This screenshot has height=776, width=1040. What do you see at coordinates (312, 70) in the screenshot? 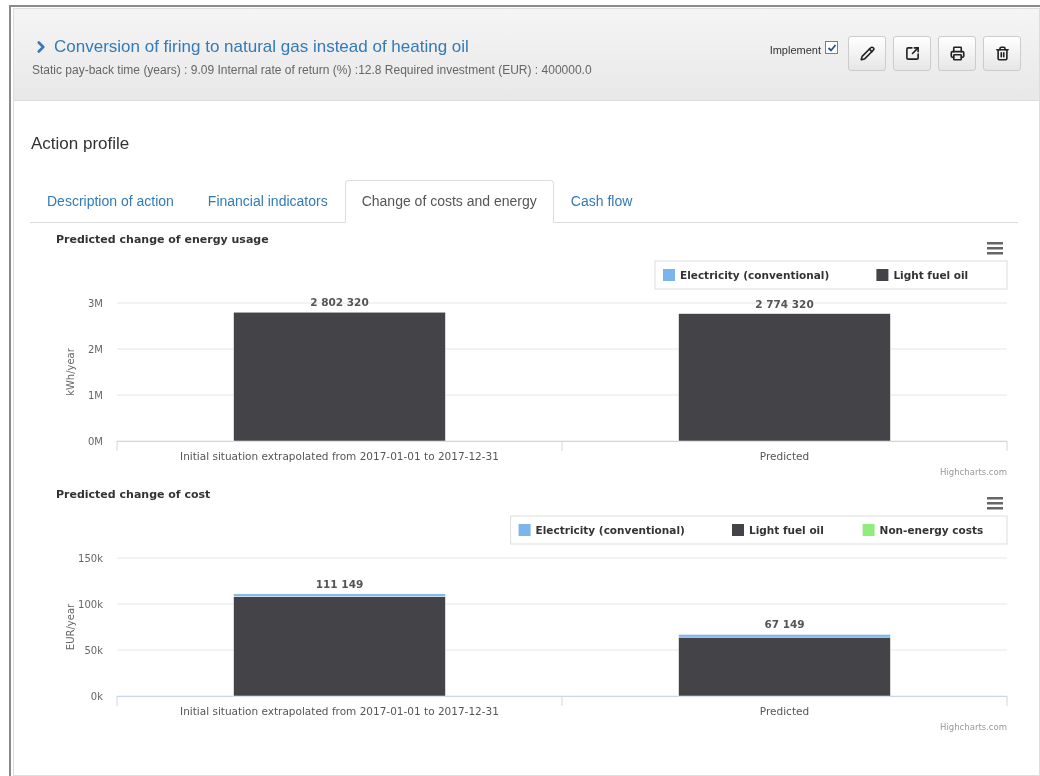
I see `action-summary: Static pay-back time (years) : 9.09 Internal rate of return (%) :12.8 Required investment (EUR) : 400000.0` at bounding box center [312, 70].